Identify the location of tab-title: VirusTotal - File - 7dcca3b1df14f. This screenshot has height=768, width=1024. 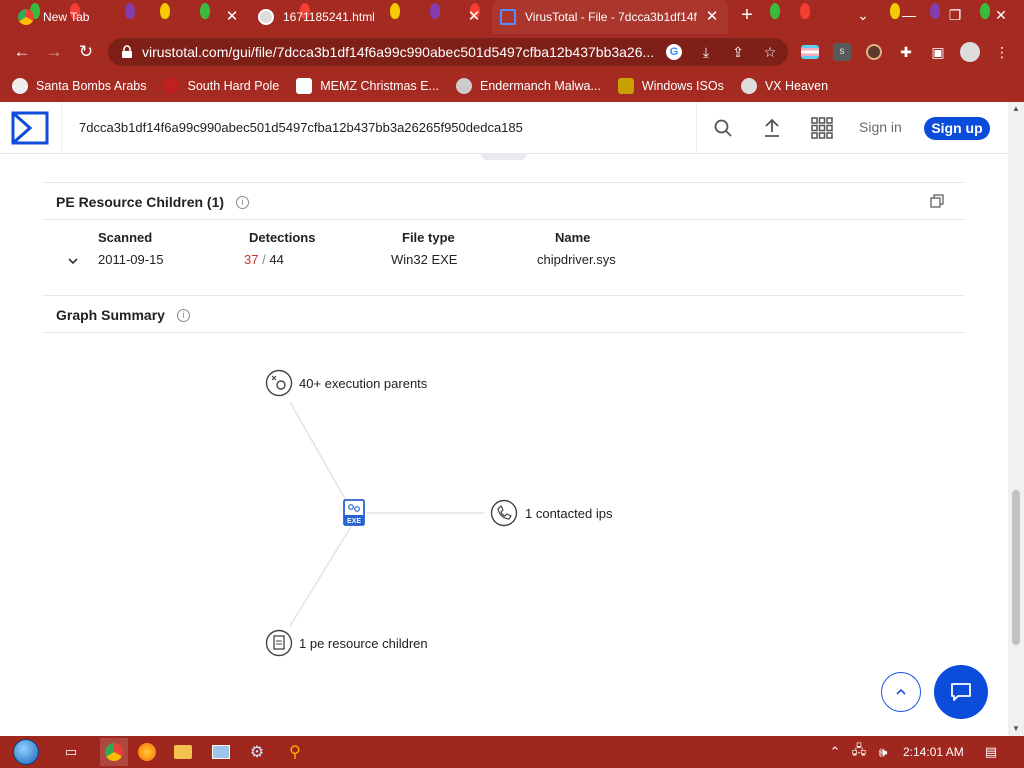
(611, 17).